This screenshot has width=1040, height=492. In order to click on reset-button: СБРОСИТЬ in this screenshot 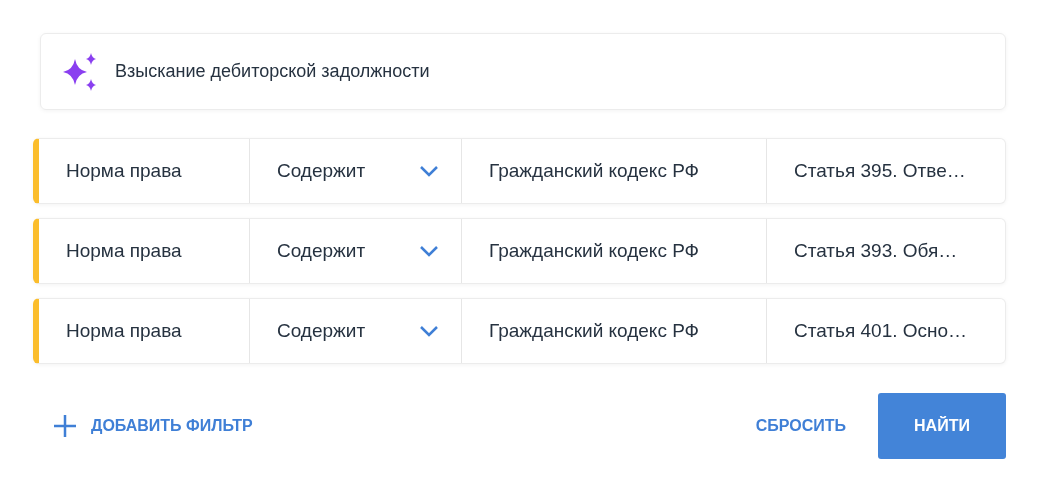, I will do `click(800, 426)`.